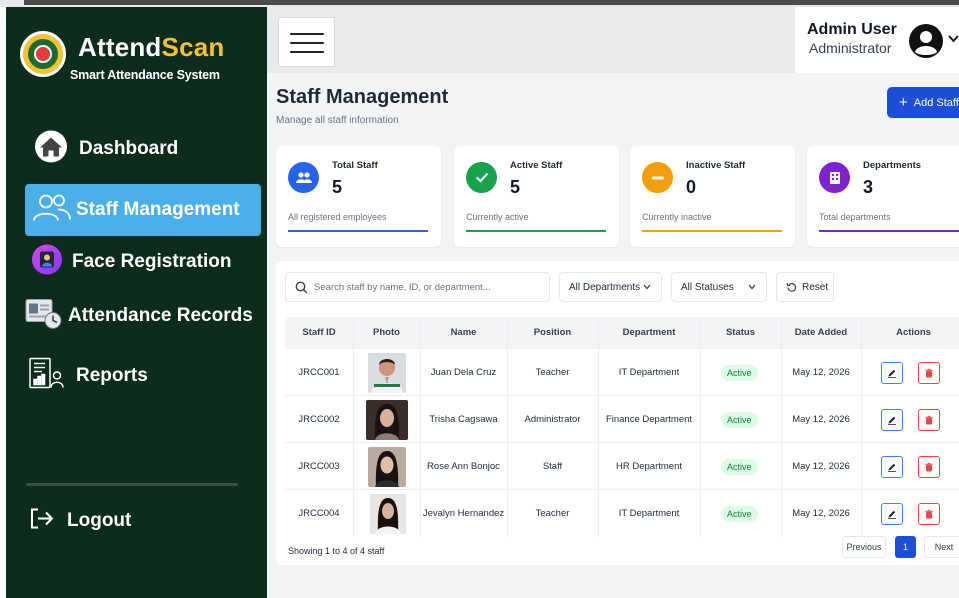 This screenshot has height=598, width=959. What do you see at coordinates (905, 547) in the screenshot?
I see `page-1-button: 1` at bounding box center [905, 547].